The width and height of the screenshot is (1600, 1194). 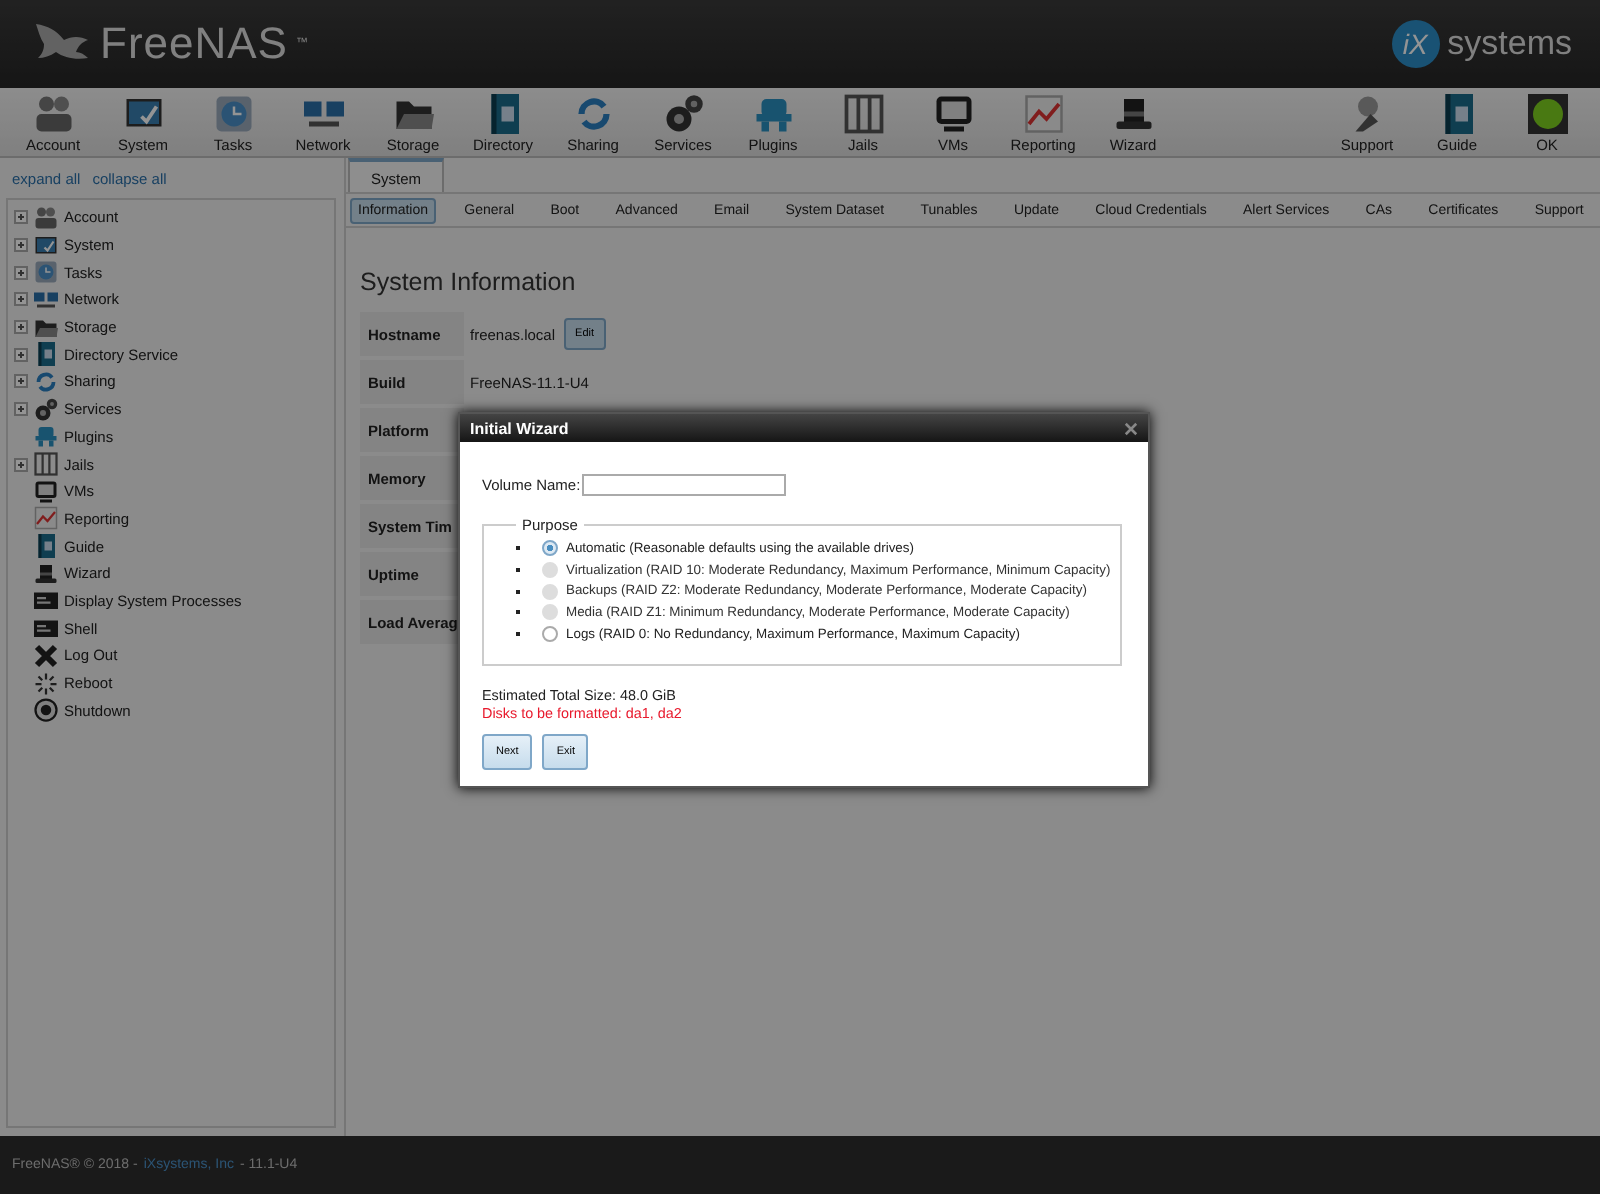 What do you see at coordinates (194, 44) in the screenshot?
I see `logo-text: FreeNAS` at bounding box center [194, 44].